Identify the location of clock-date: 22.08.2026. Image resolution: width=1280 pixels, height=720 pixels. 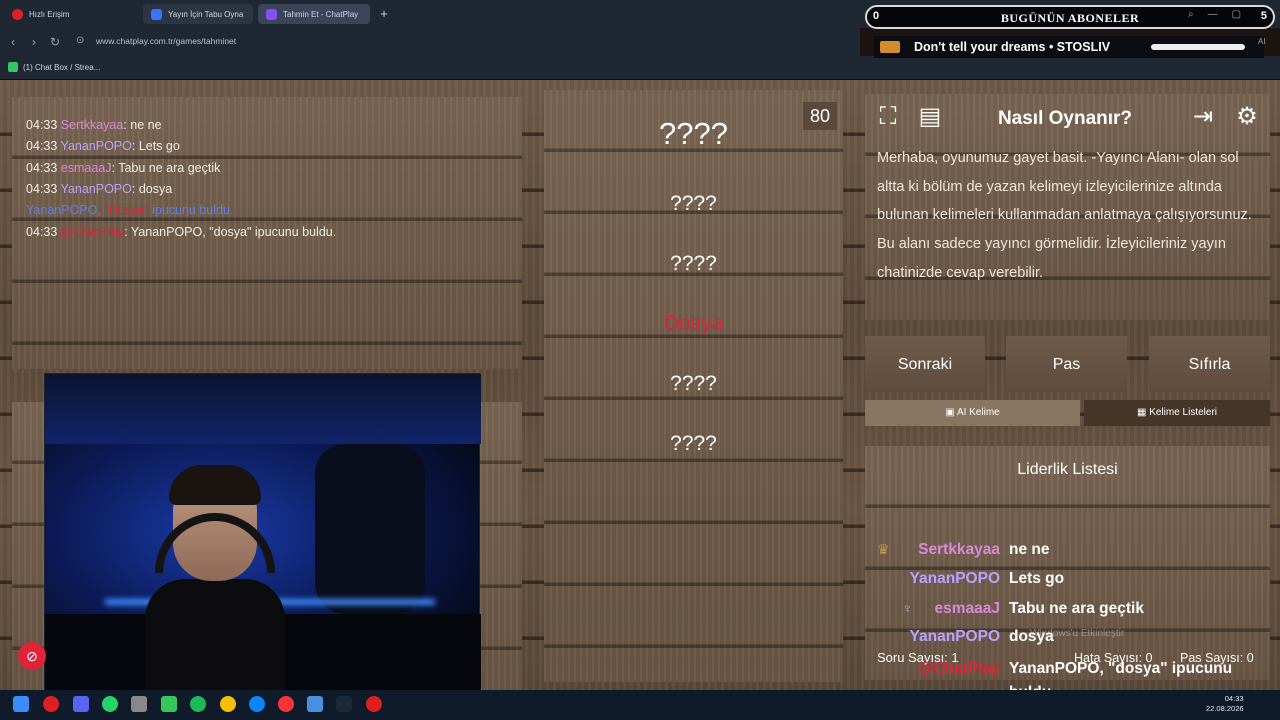
(1225, 708).